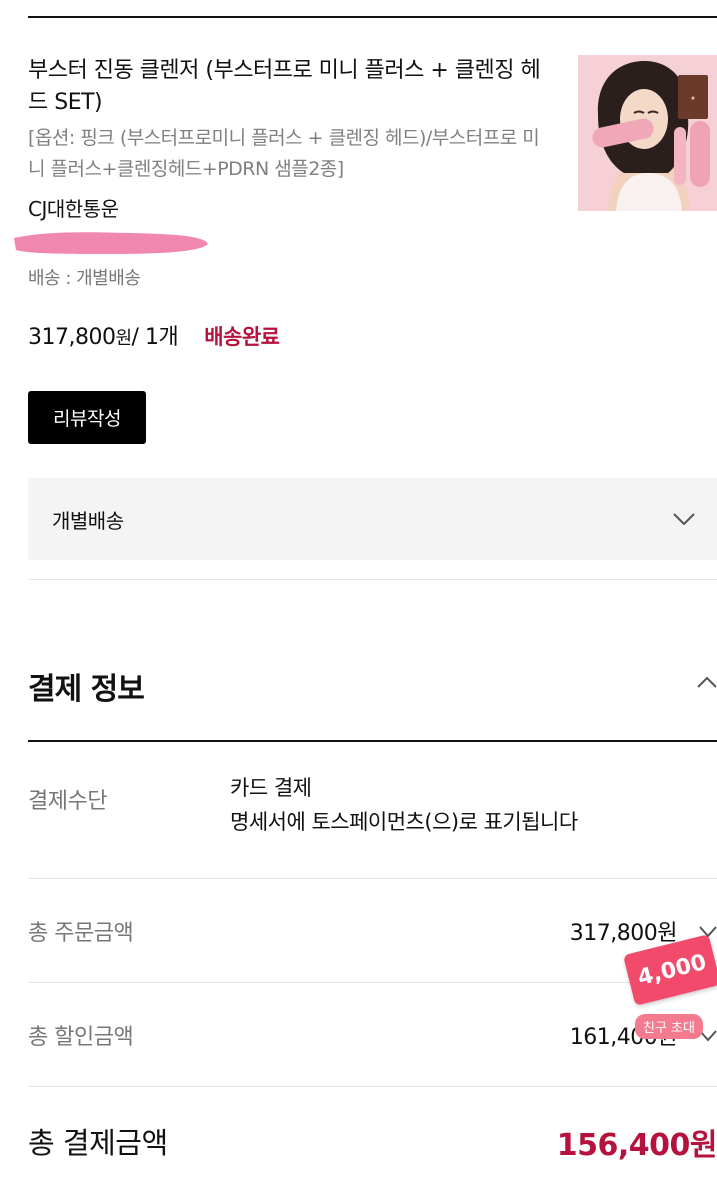  Describe the element at coordinates (87, 417) in the screenshot. I see `write-review-button: 리뷰작성` at that location.